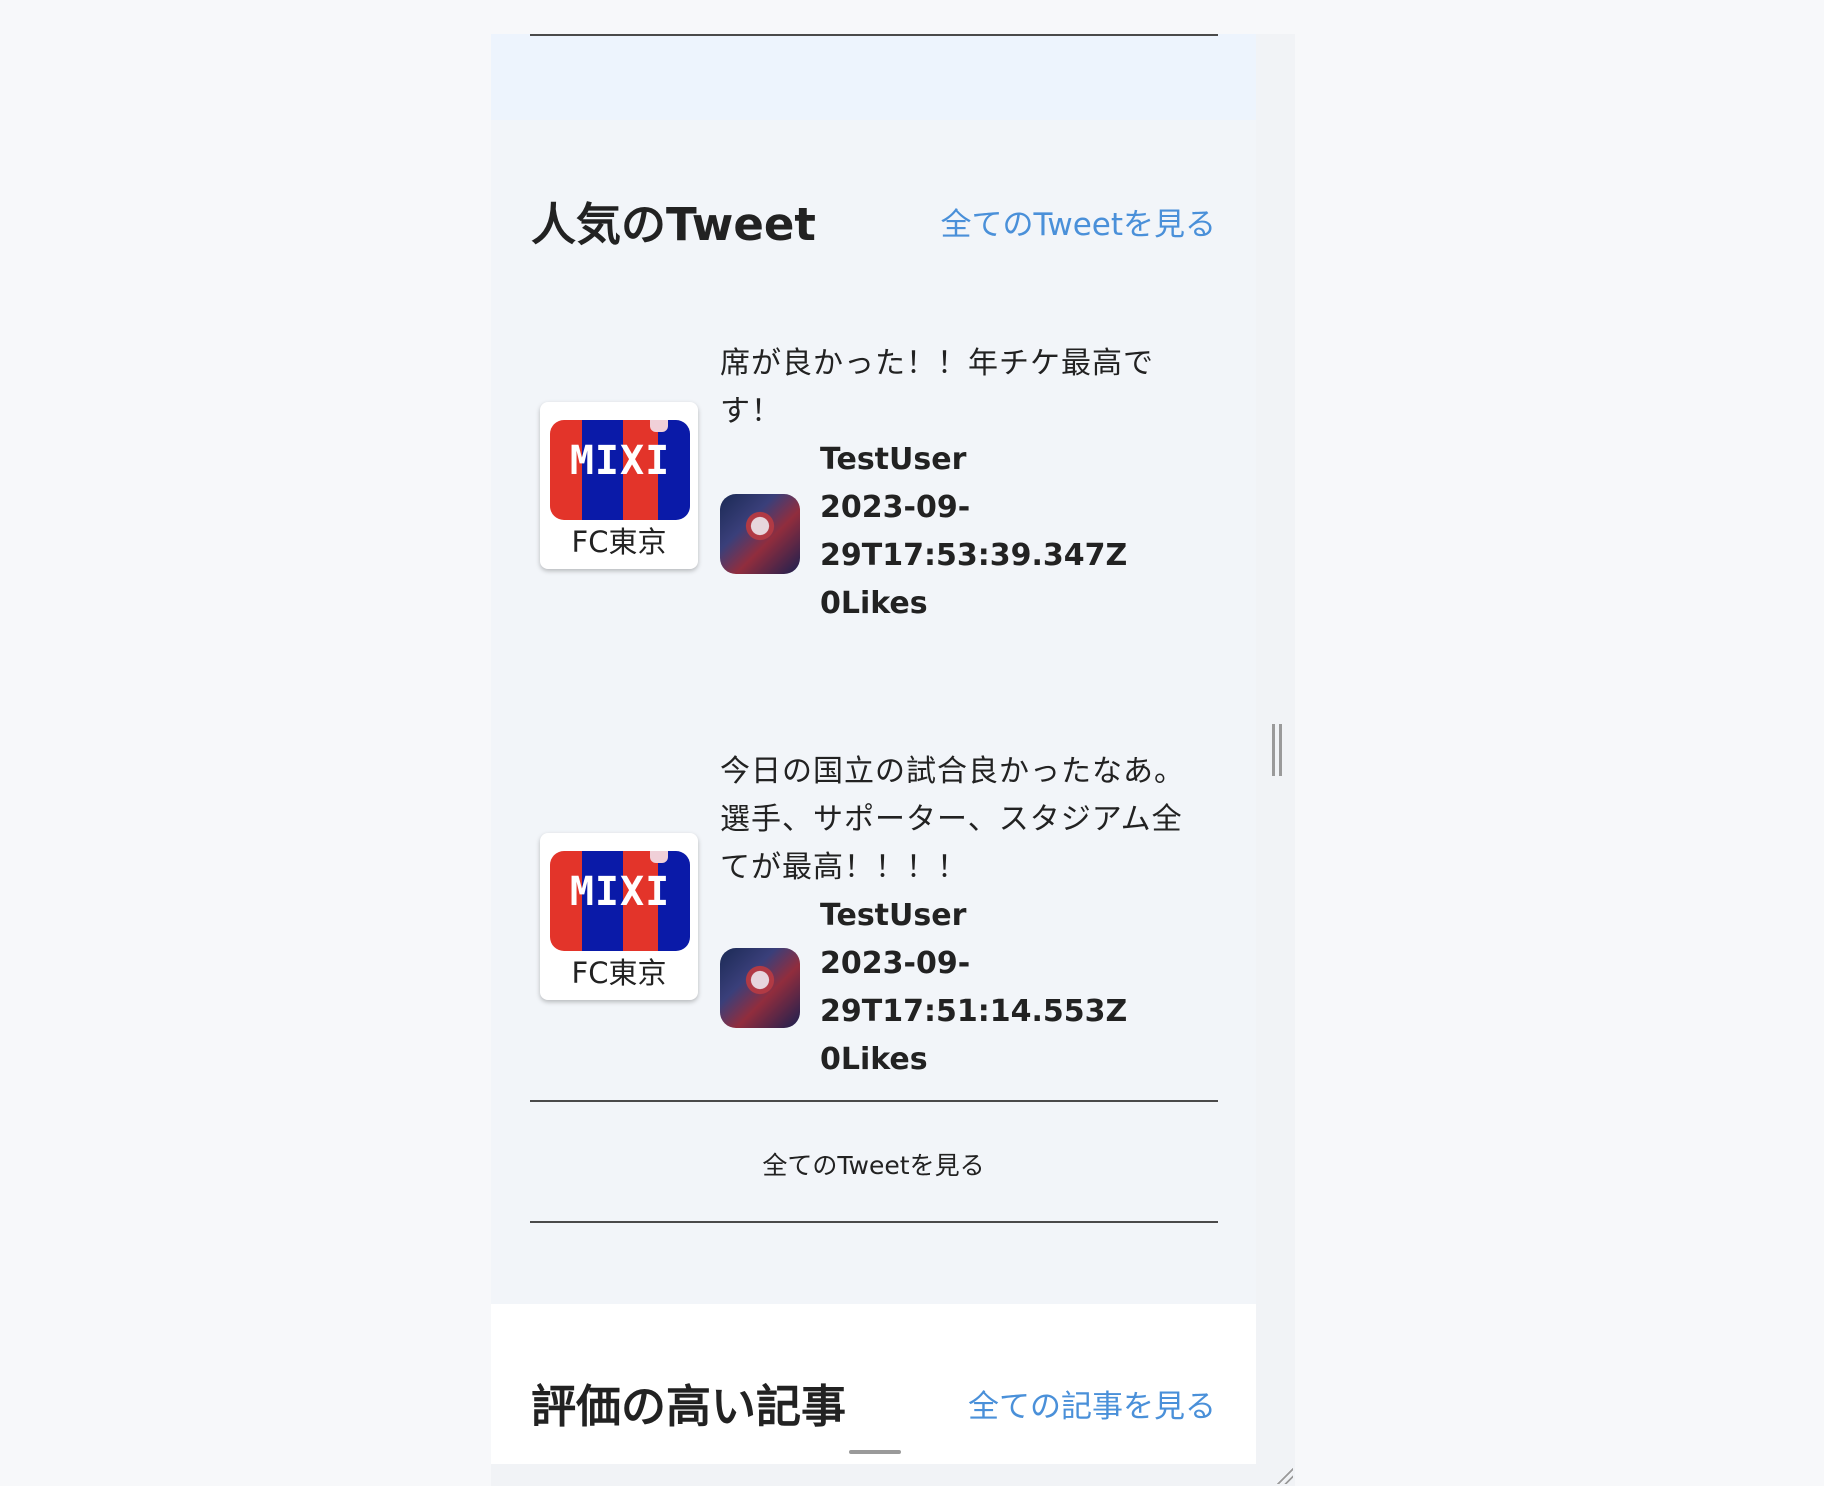 Image resolution: width=1824 pixels, height=1486 pixels. Describe the element at coordinates (952, 819) in the screenshot. I see `tweet-text: 今日の国立の試合良かったなあ。選手、サポーター、スタジアム全てが最高！！！！` at that location.